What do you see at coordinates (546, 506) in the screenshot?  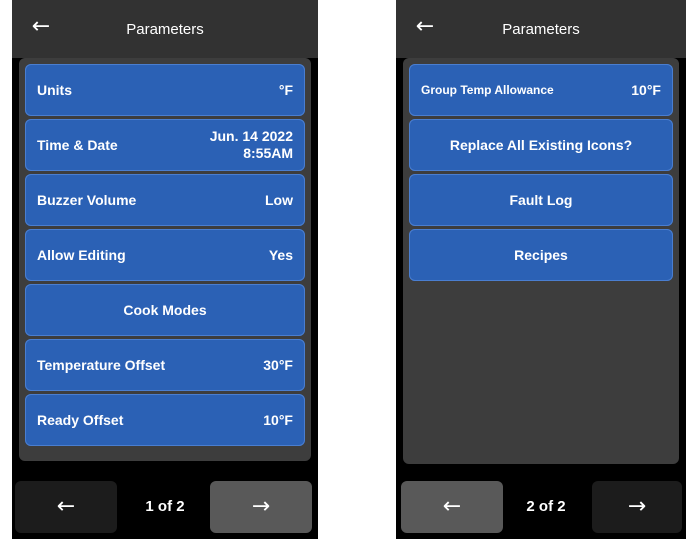 I see `page-indicator: 2 of 2` at bounding box center [546, 506].